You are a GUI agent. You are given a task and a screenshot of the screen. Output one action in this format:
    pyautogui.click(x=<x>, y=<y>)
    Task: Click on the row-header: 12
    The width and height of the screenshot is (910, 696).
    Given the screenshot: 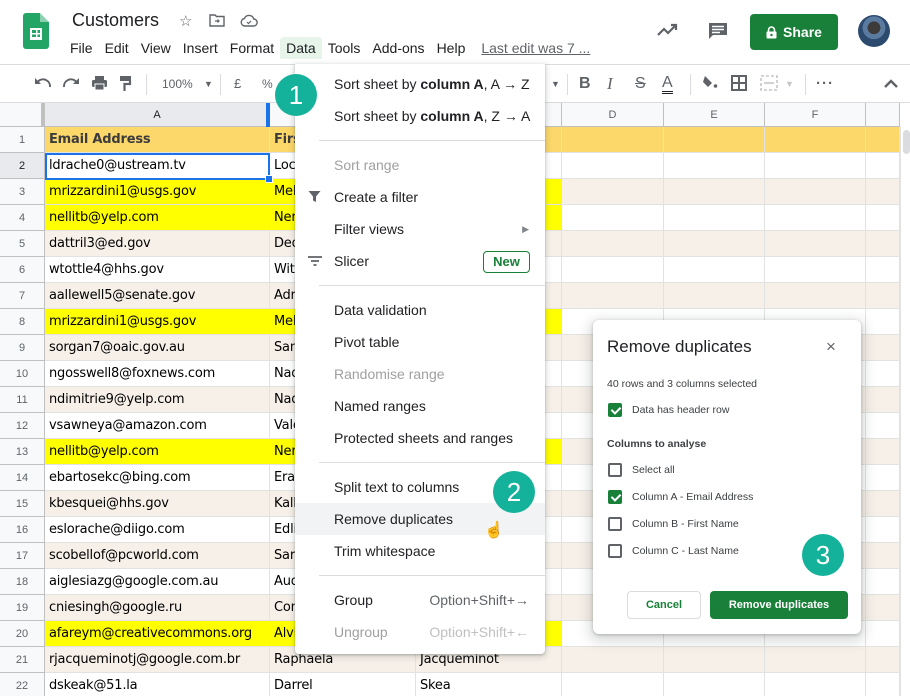 What is the action you would take?
    pyautogui.click(x=22, y=426)
    